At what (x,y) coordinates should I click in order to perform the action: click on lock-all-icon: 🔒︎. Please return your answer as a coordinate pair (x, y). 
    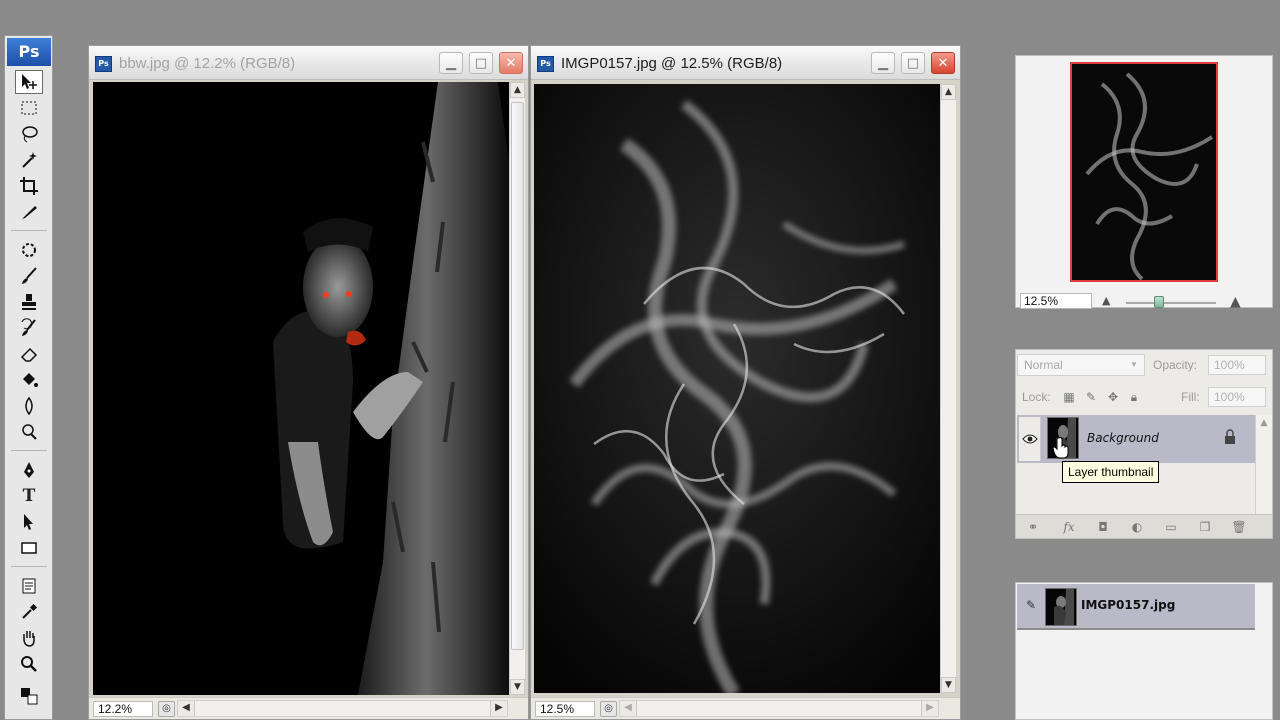
    Looking at the image, I should click on (1134, 397).